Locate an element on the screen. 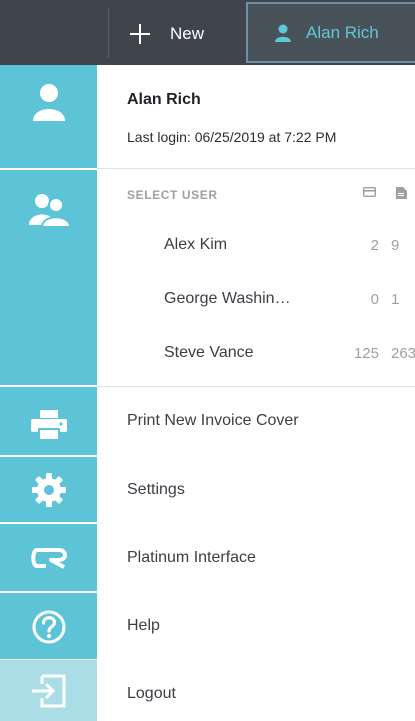 The width and height of the screenshot is (415, 721). user-list-item: George Washin… 0 1 is located at coordinates (256, 300).